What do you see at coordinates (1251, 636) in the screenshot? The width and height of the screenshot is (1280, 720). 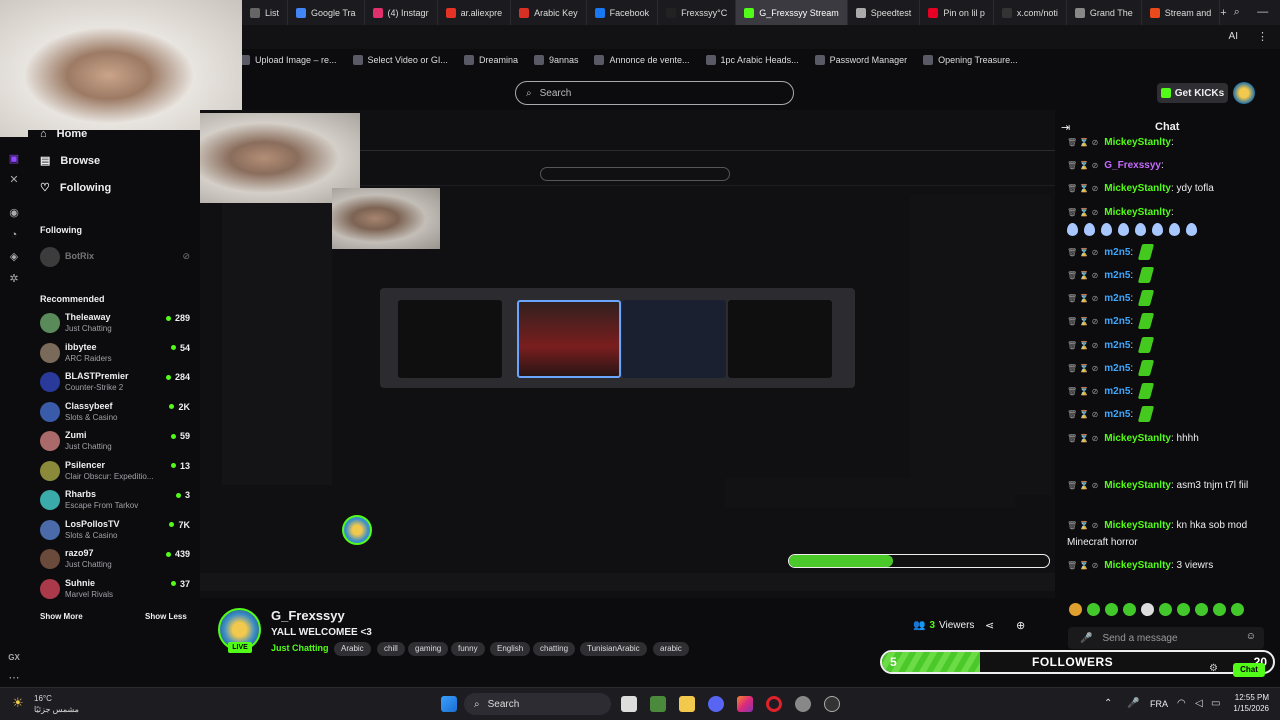 I see `emoji-icon: ☺` at bounding box center [1251, 636].